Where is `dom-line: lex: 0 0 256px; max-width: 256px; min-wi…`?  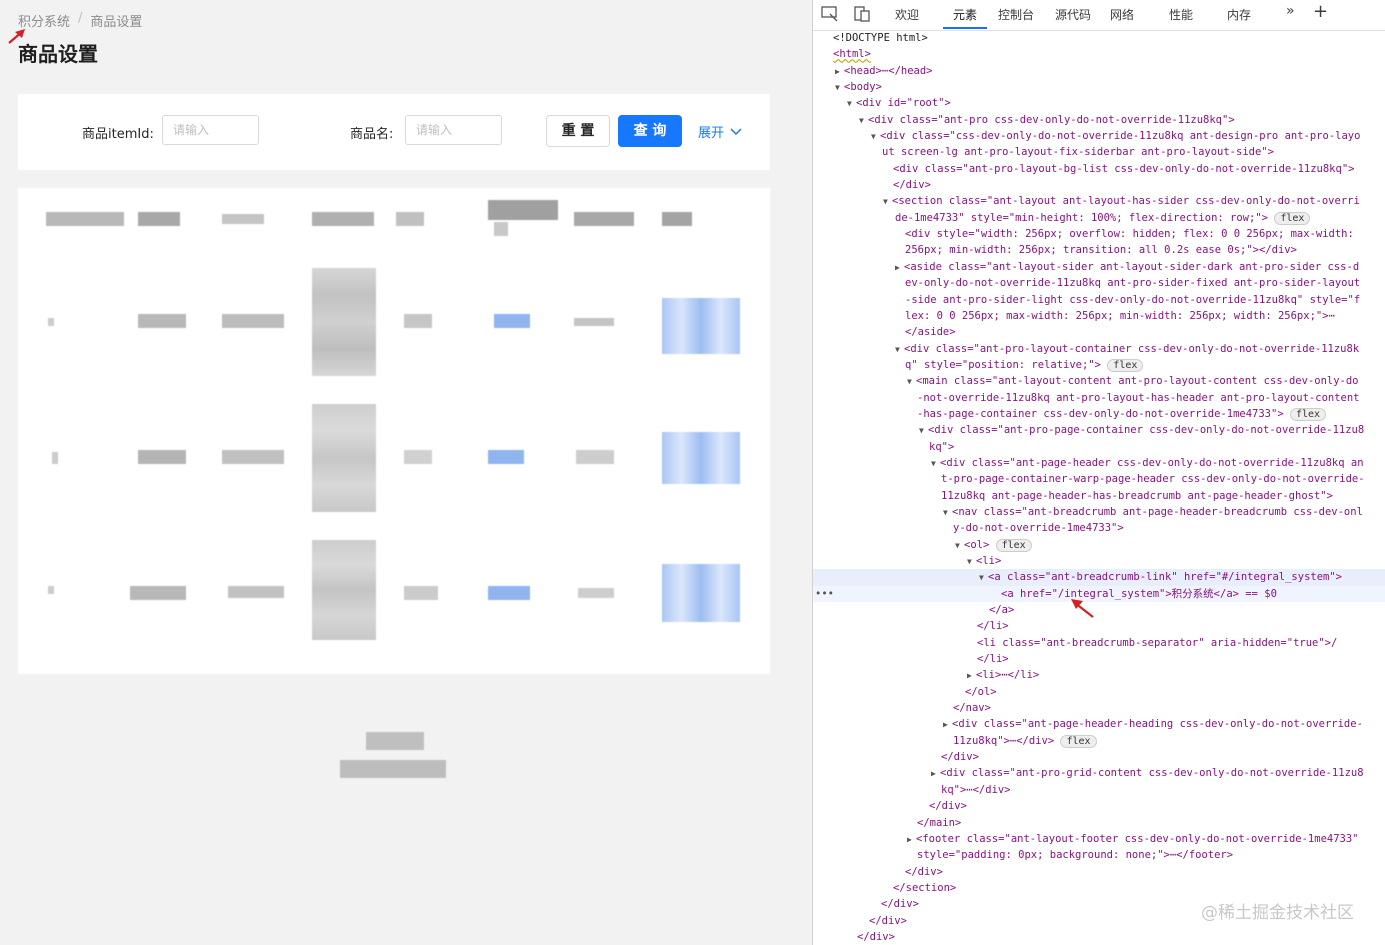
dom-line: lex: 0 0 256px; max-width: 256px; min-wi… is located at coordinates (1099, 316).